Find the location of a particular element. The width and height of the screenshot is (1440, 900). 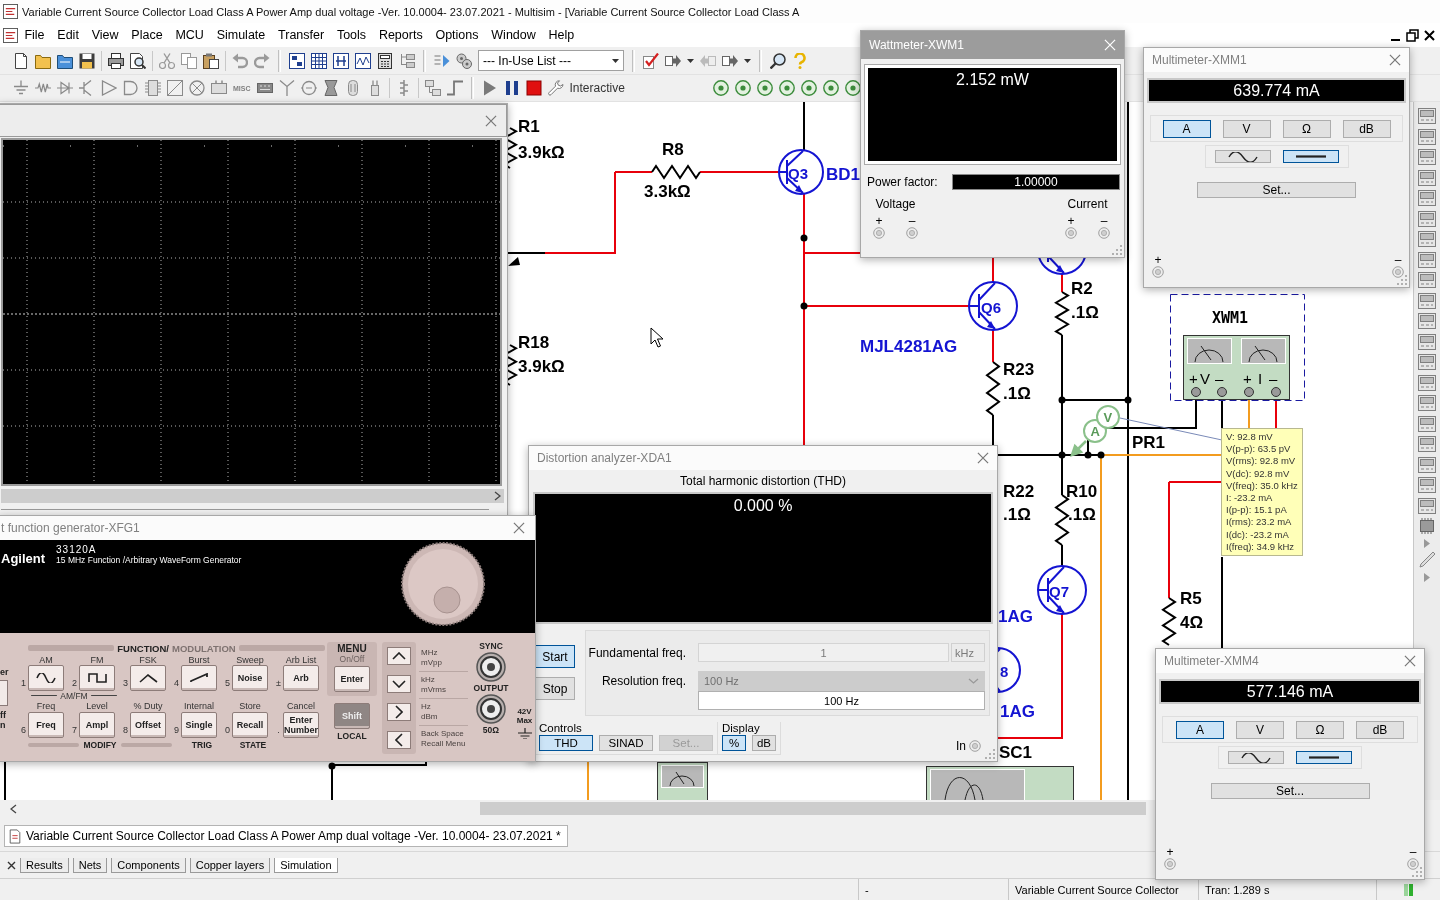

spreadsheet-tab: Components is located at coordinates (148, 865).